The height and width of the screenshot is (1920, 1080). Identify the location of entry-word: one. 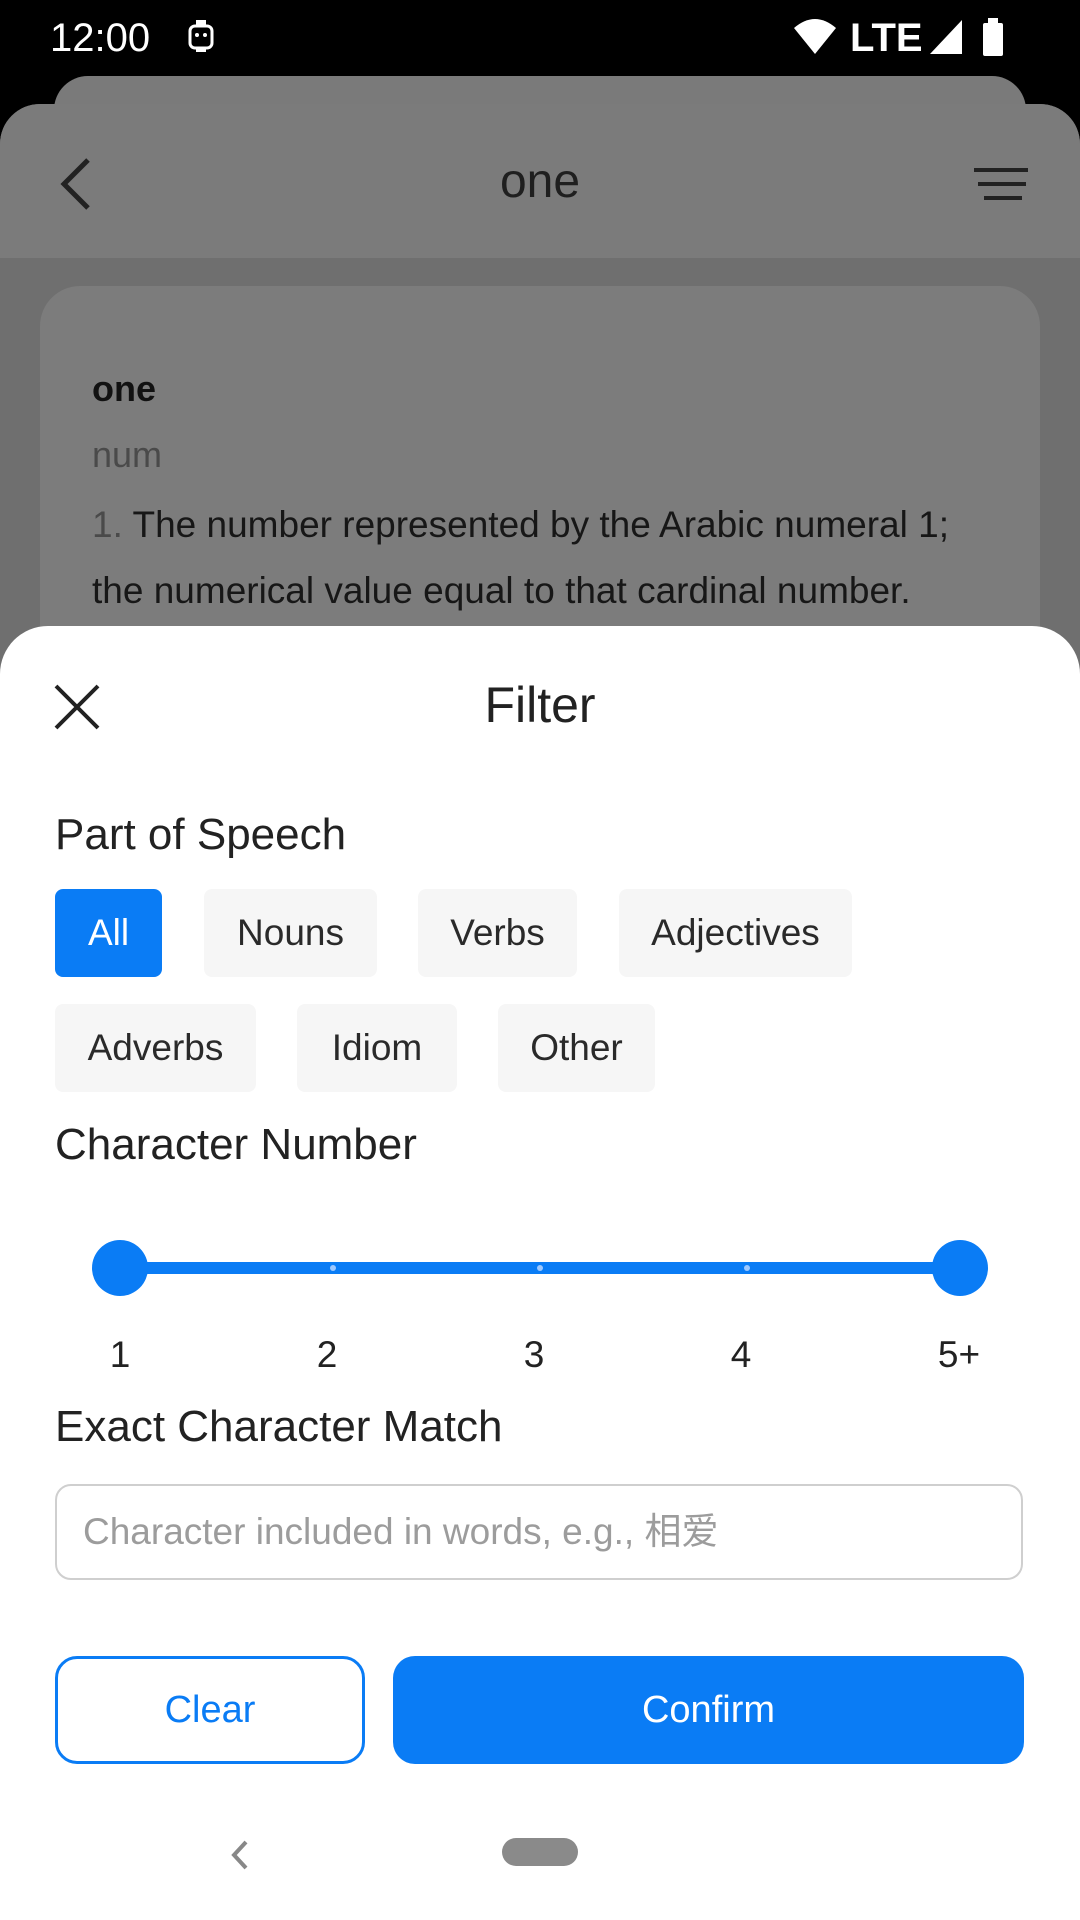
(124, 388).